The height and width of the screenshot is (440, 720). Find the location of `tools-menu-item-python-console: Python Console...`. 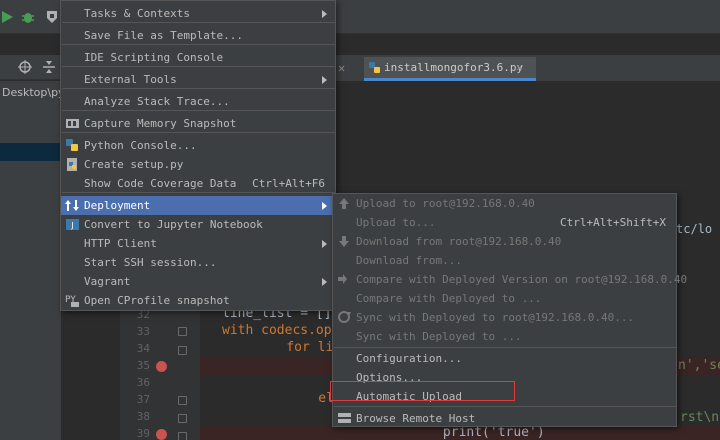

tools-menu-item-python-console: Python Console... is located at coordinates (198, 145).